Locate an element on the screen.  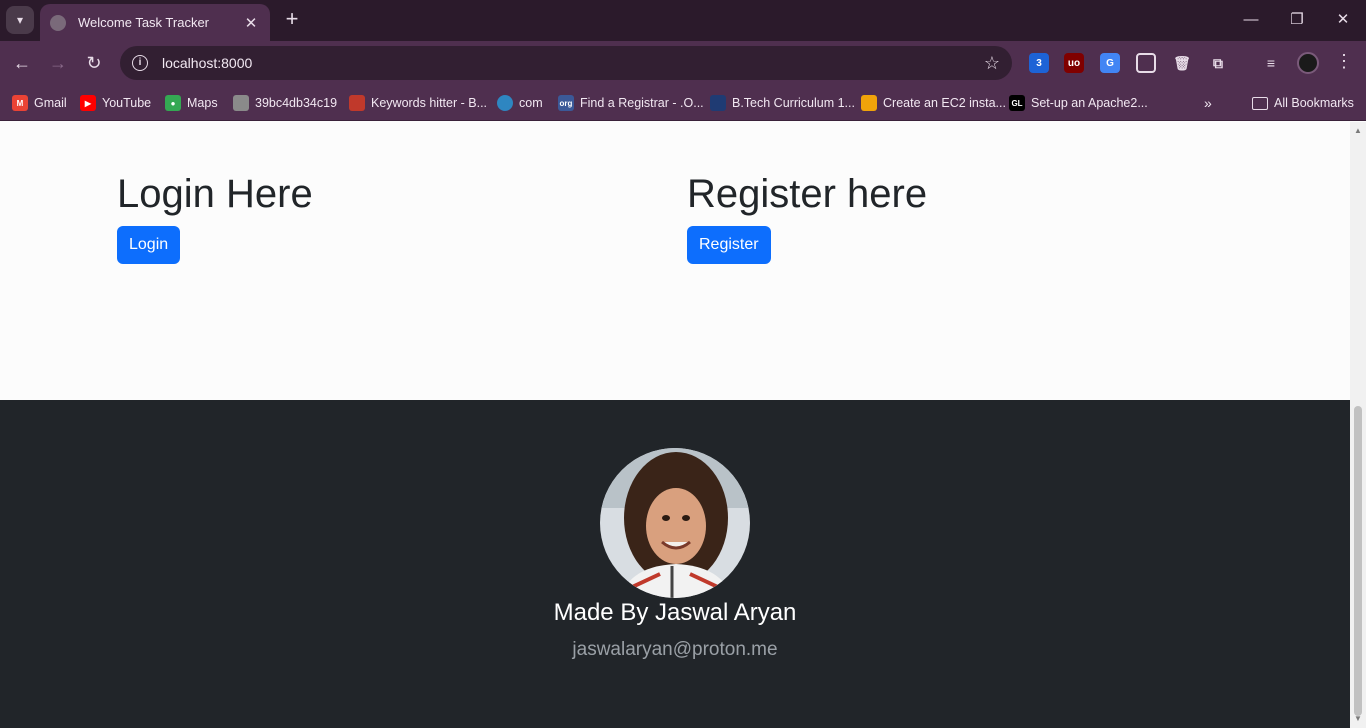
bookmark-youtube: ▶ YouTube is located at coordinates (115, 103).